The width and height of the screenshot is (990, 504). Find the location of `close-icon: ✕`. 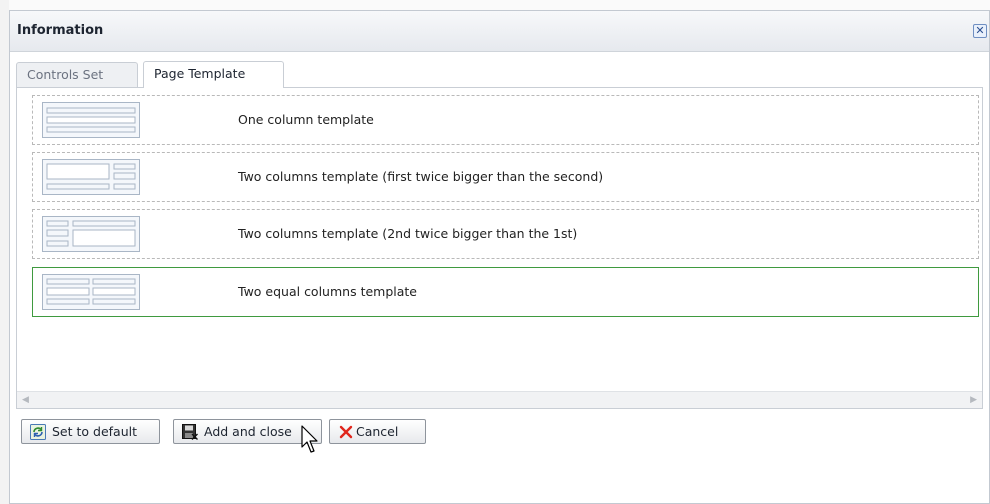

close-icon: ✕ is located at coordinates (980, 31).